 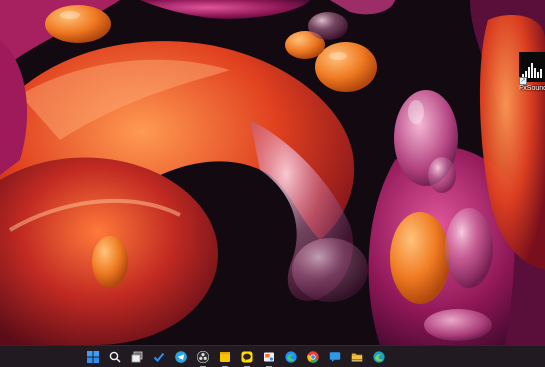 I want to click on chat-button, so click(x=335, y=357).